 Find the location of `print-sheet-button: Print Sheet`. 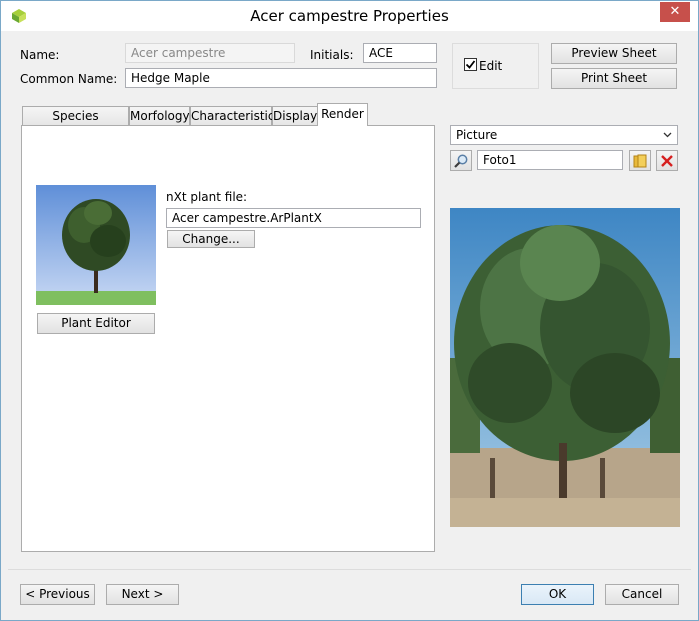

print-sheet-button: Print Sheet is located at coordinates (614, 78).